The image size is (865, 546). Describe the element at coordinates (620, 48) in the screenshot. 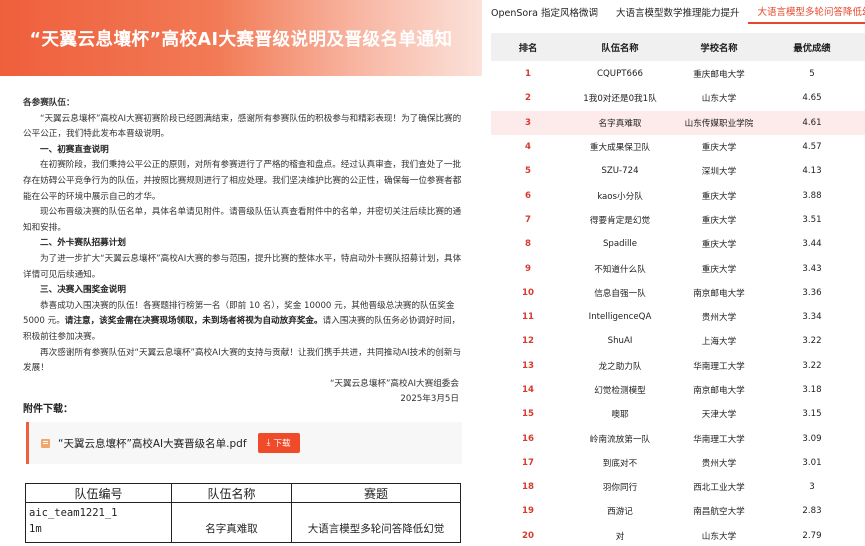

I see `header-team: 队伍名称` at that location.